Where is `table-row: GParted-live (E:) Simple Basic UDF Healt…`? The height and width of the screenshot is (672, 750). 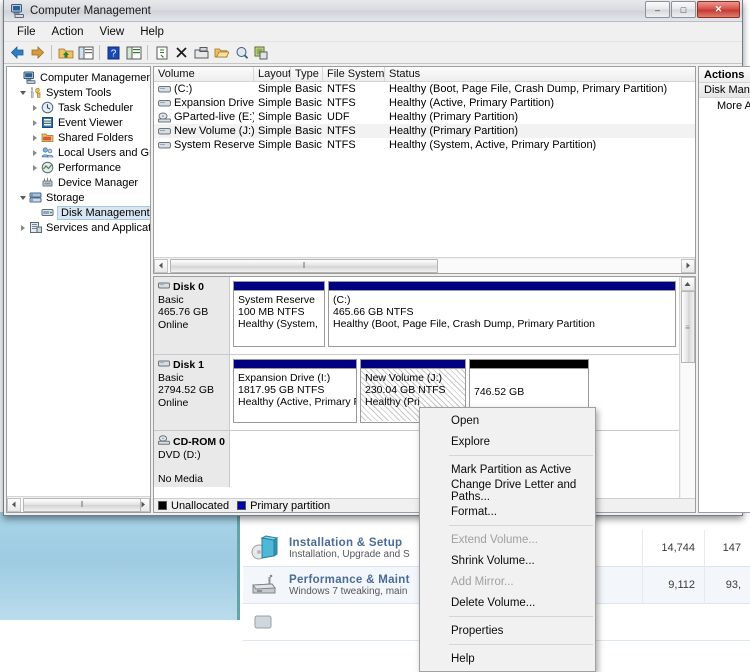
table-row: GParted-live (E:) Simple Basic UDF Healt… is located at coordinates (424, 117).